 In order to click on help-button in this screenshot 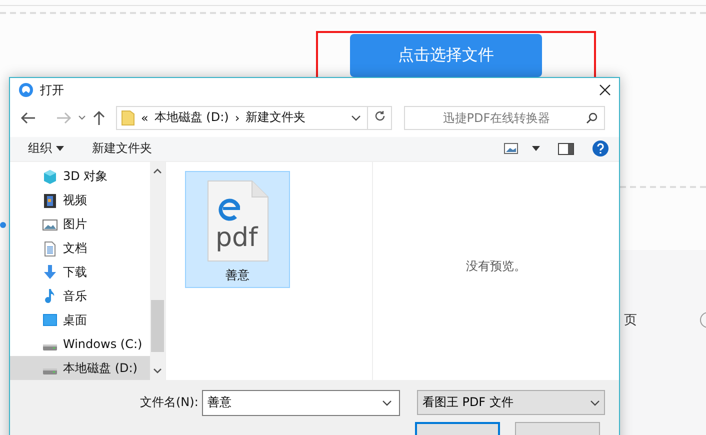, I will do `click(600, 149)`.